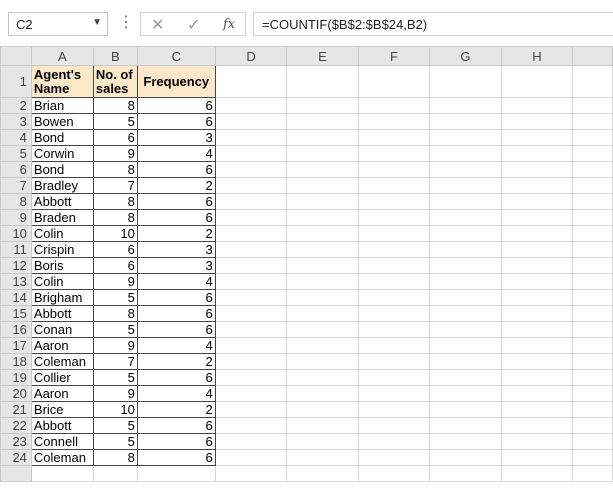  Describe the element at coordinates (16, 473) in the screenshot. I see `row-header` at that location.